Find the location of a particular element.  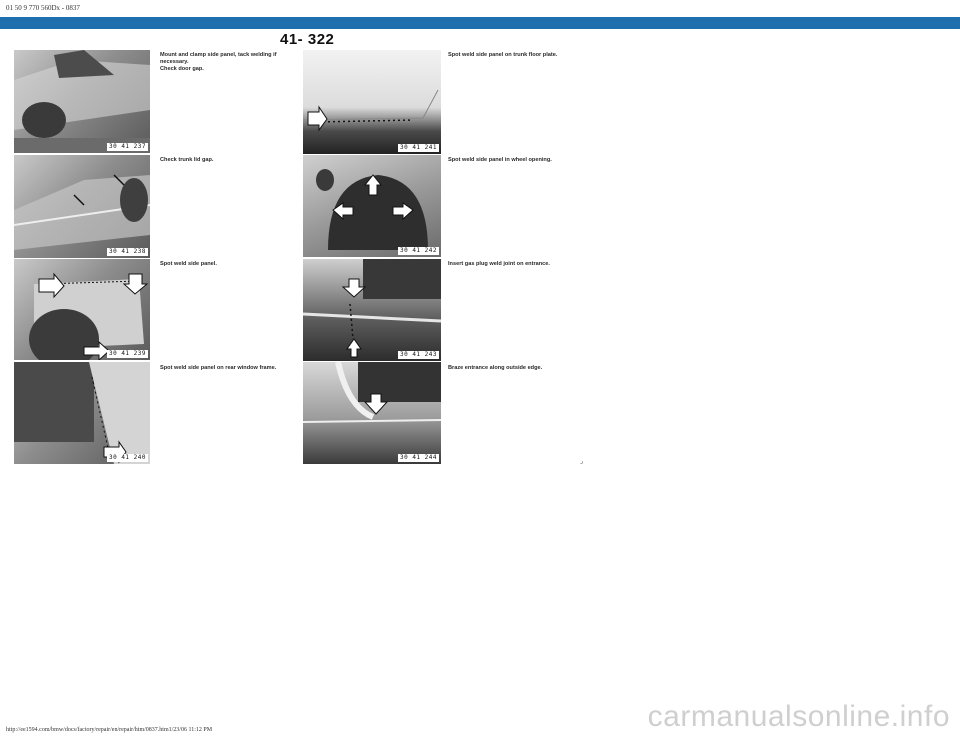

photo-30-41-241: 30 41 241 is located at coordinates (372, 102).